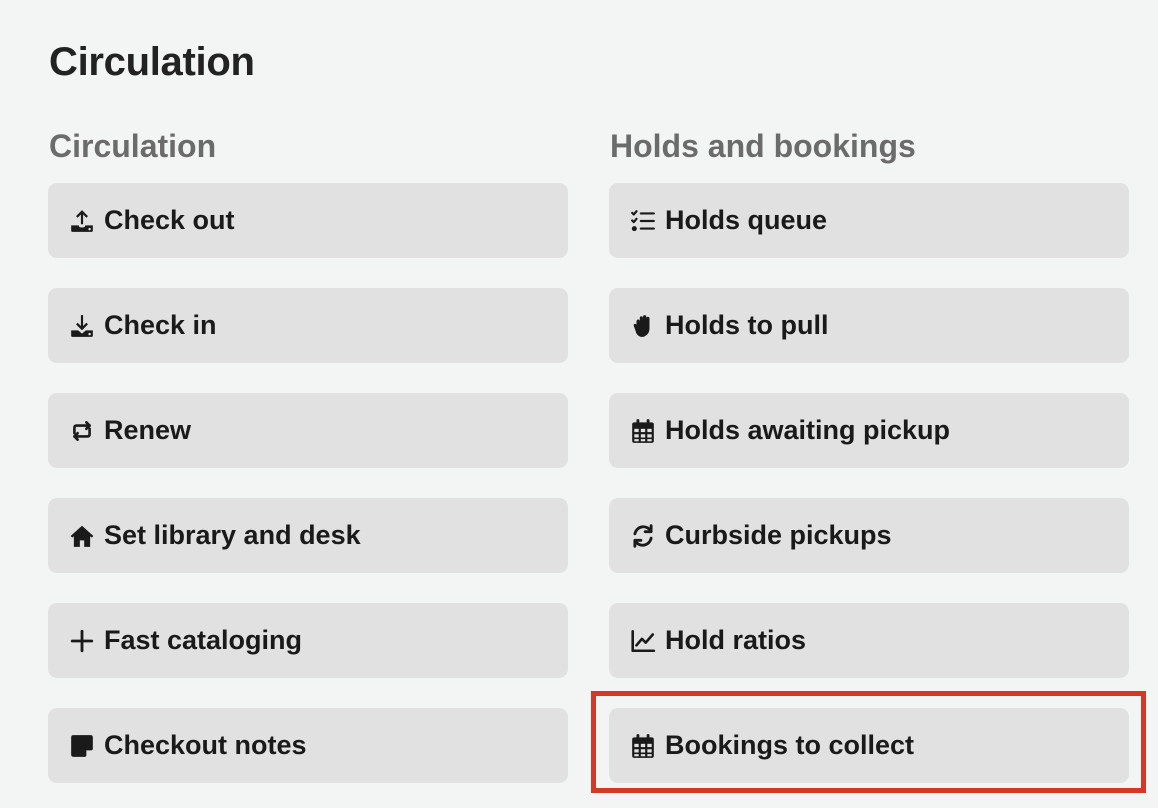  I want to click on checklist-icon, so click(643, 221).